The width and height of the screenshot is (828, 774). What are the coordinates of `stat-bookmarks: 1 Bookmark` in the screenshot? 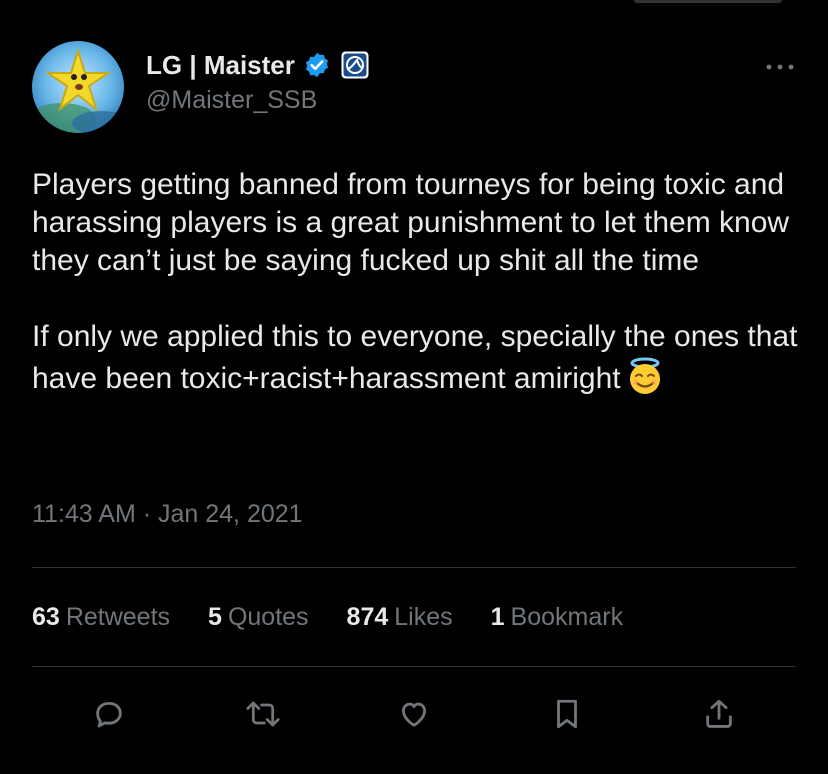 It's located at (557, 617).